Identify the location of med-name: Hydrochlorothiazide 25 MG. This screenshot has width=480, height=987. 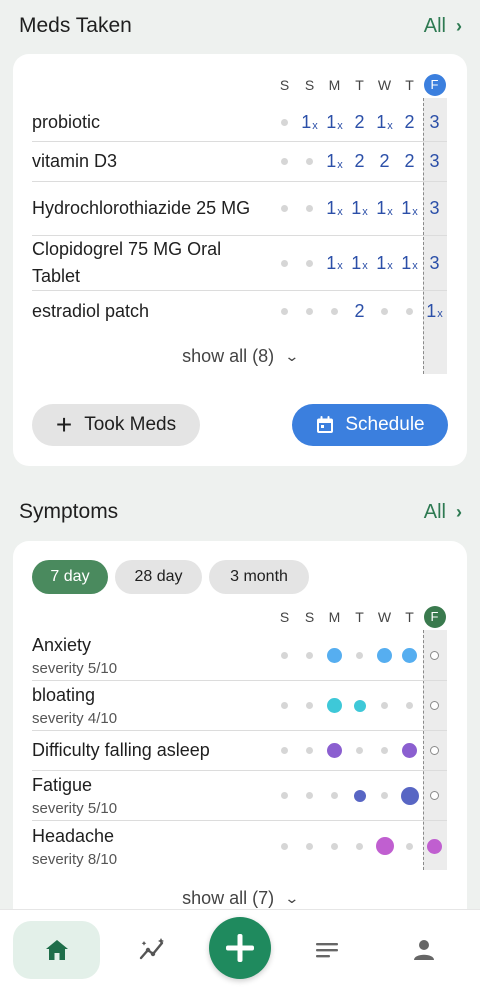
(141, 208).